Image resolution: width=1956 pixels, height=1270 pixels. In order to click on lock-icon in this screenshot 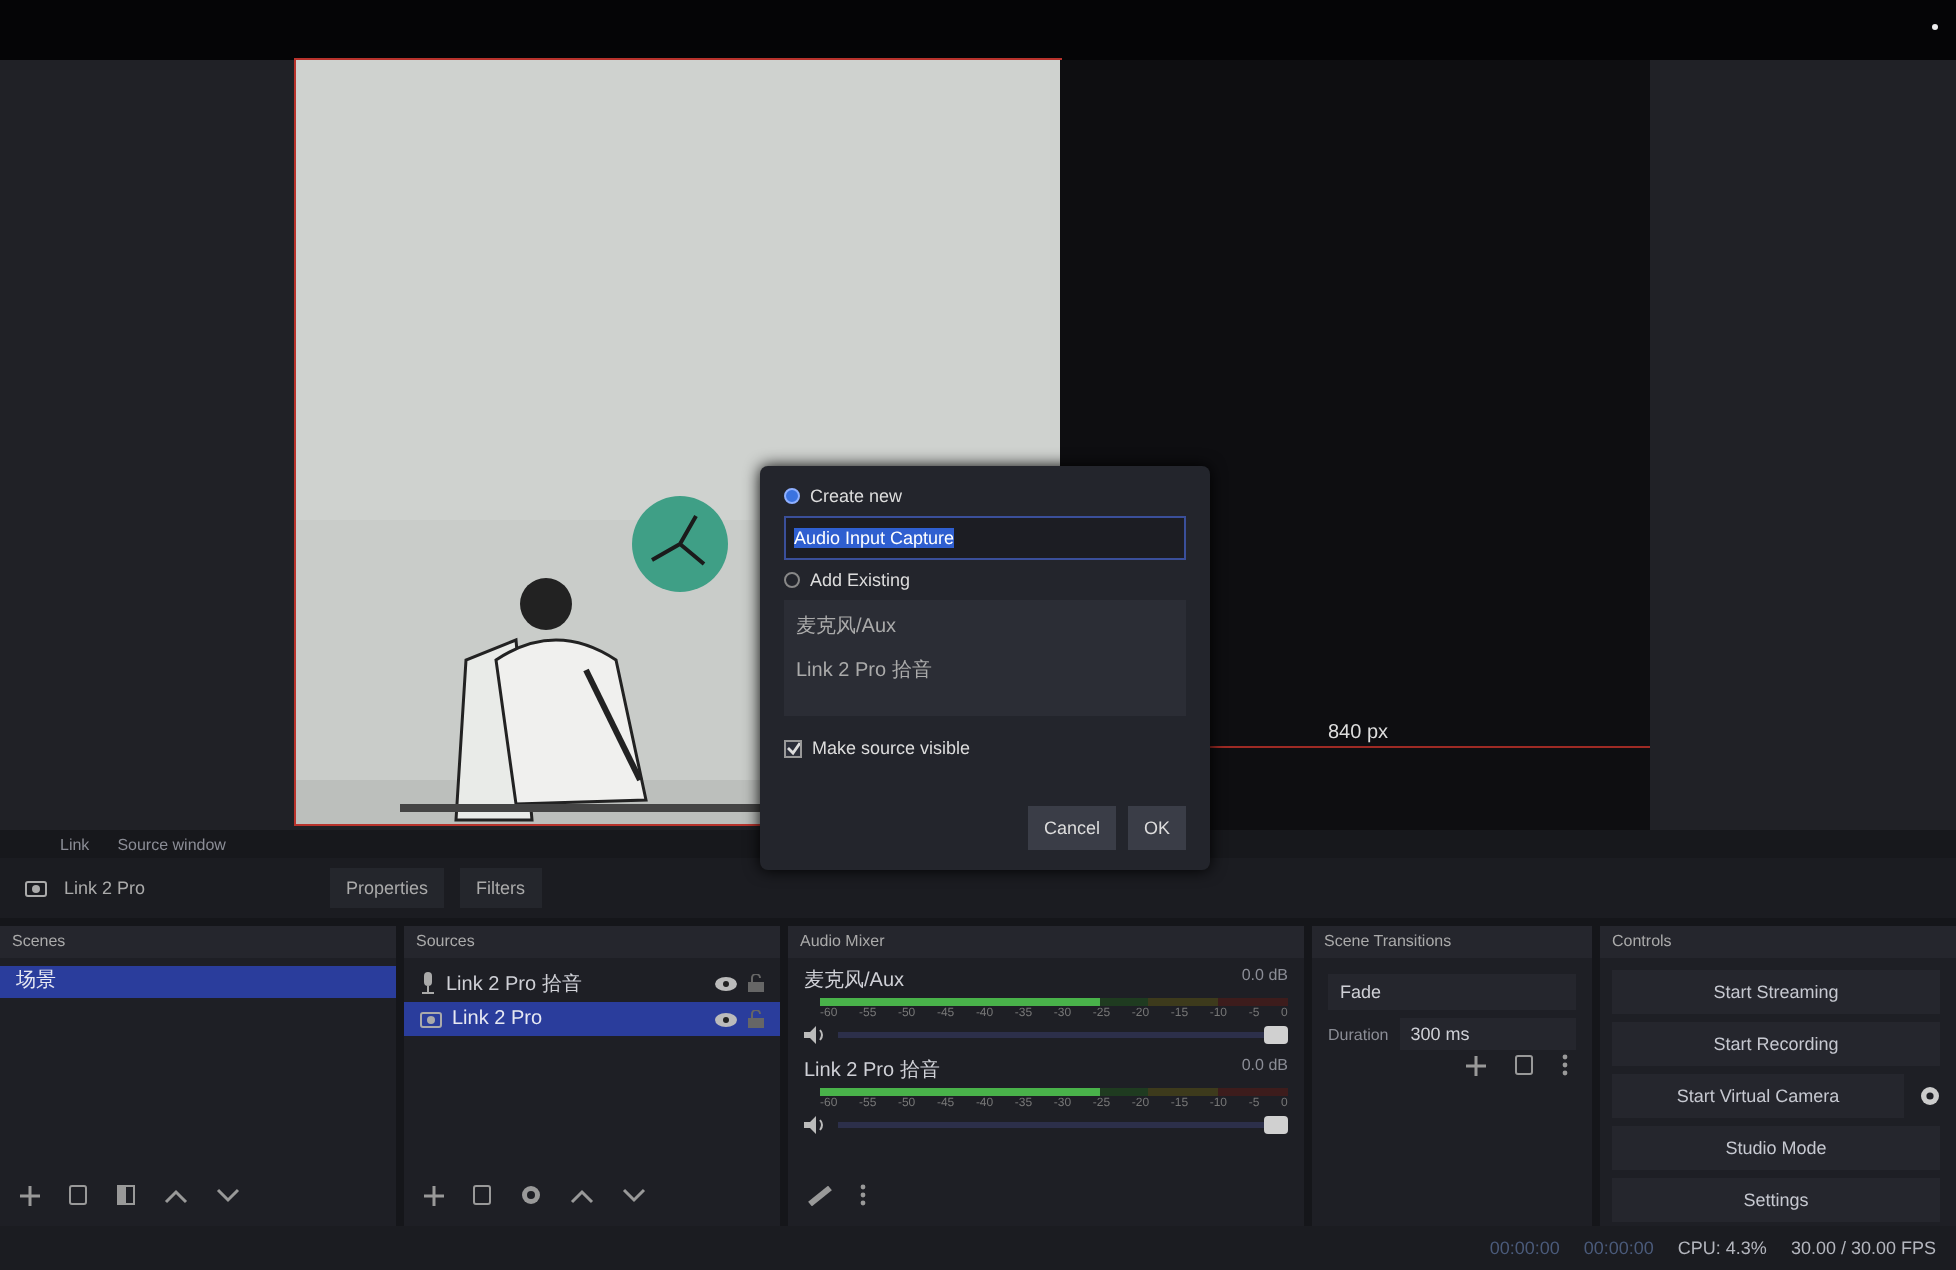, I will do `click(756, 983)`.